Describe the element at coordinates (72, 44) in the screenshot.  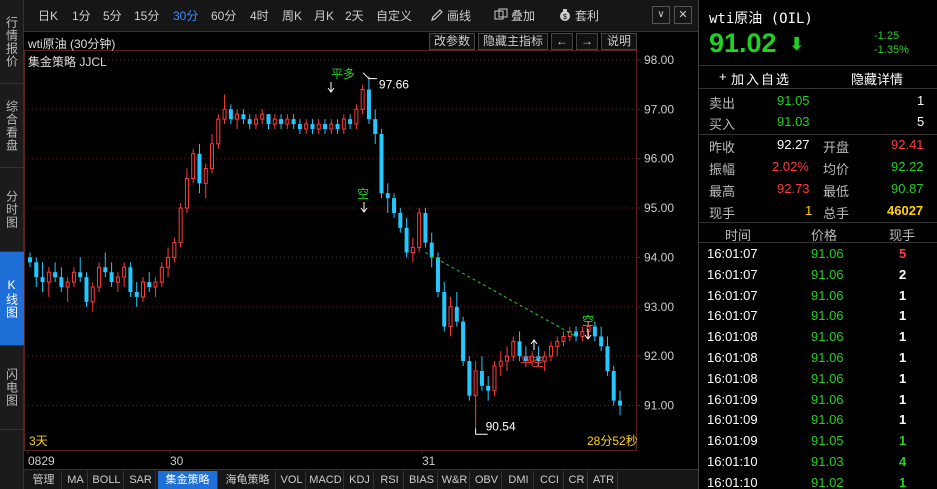
I see `chart-title: wti原油 (30分钟)` at that location.